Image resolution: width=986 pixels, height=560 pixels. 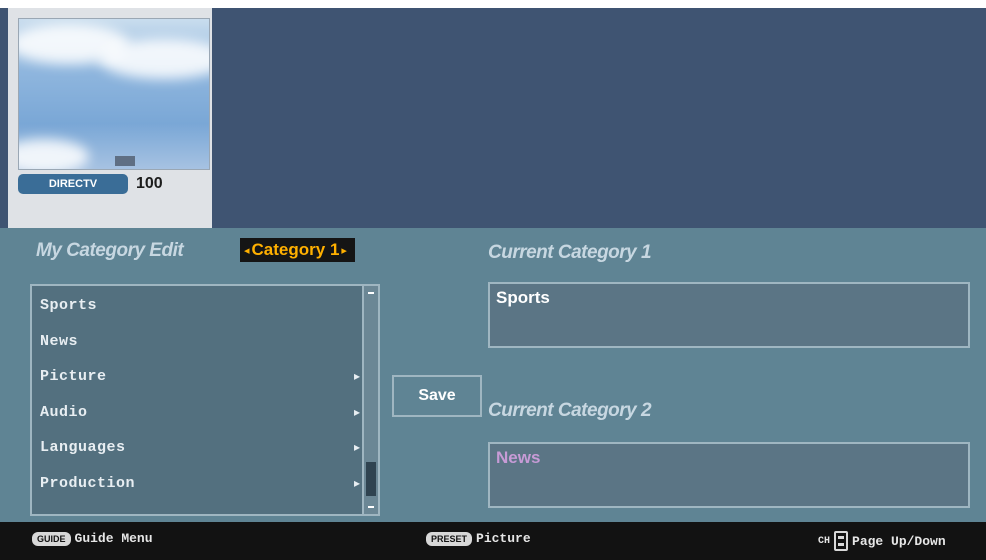 I want to click on save-button: Save, so click(x=437, y=396).